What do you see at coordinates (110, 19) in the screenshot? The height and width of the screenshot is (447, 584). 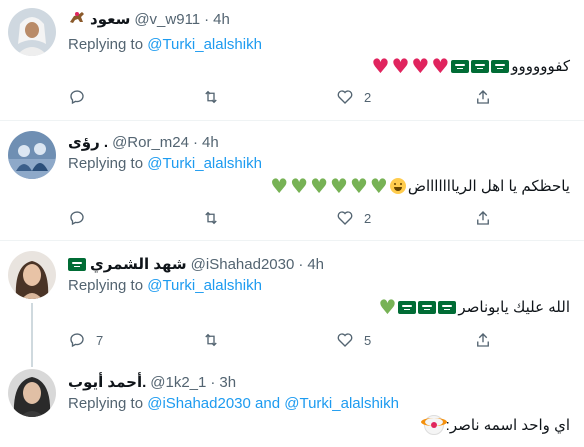 I see `display-name: سعود` at bounding box center [110, 19].